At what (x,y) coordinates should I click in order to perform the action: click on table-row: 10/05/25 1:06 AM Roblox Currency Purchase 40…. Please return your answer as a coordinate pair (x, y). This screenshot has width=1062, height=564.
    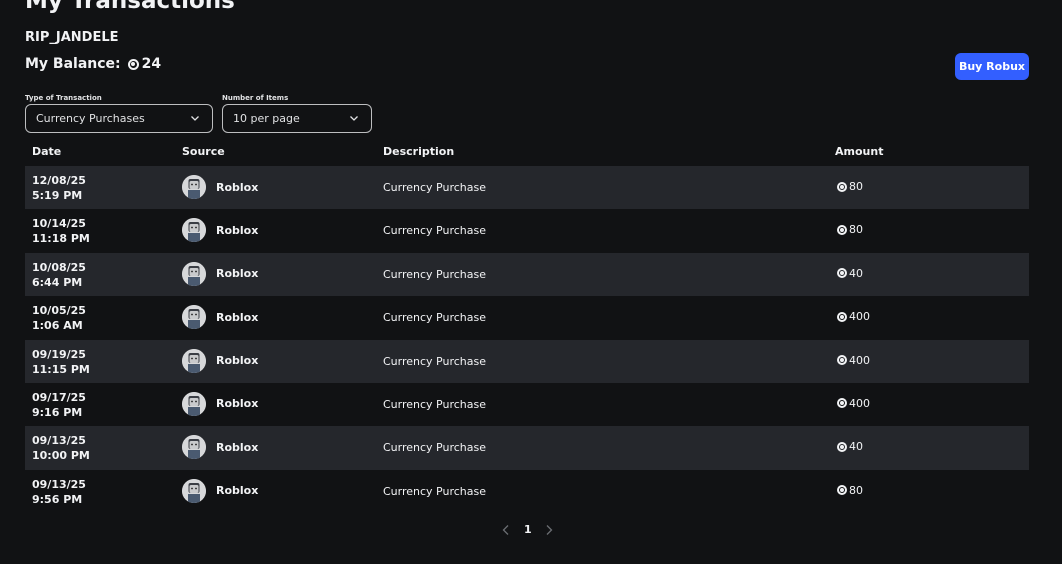
    Looking at the image, I should click on (527, 317).